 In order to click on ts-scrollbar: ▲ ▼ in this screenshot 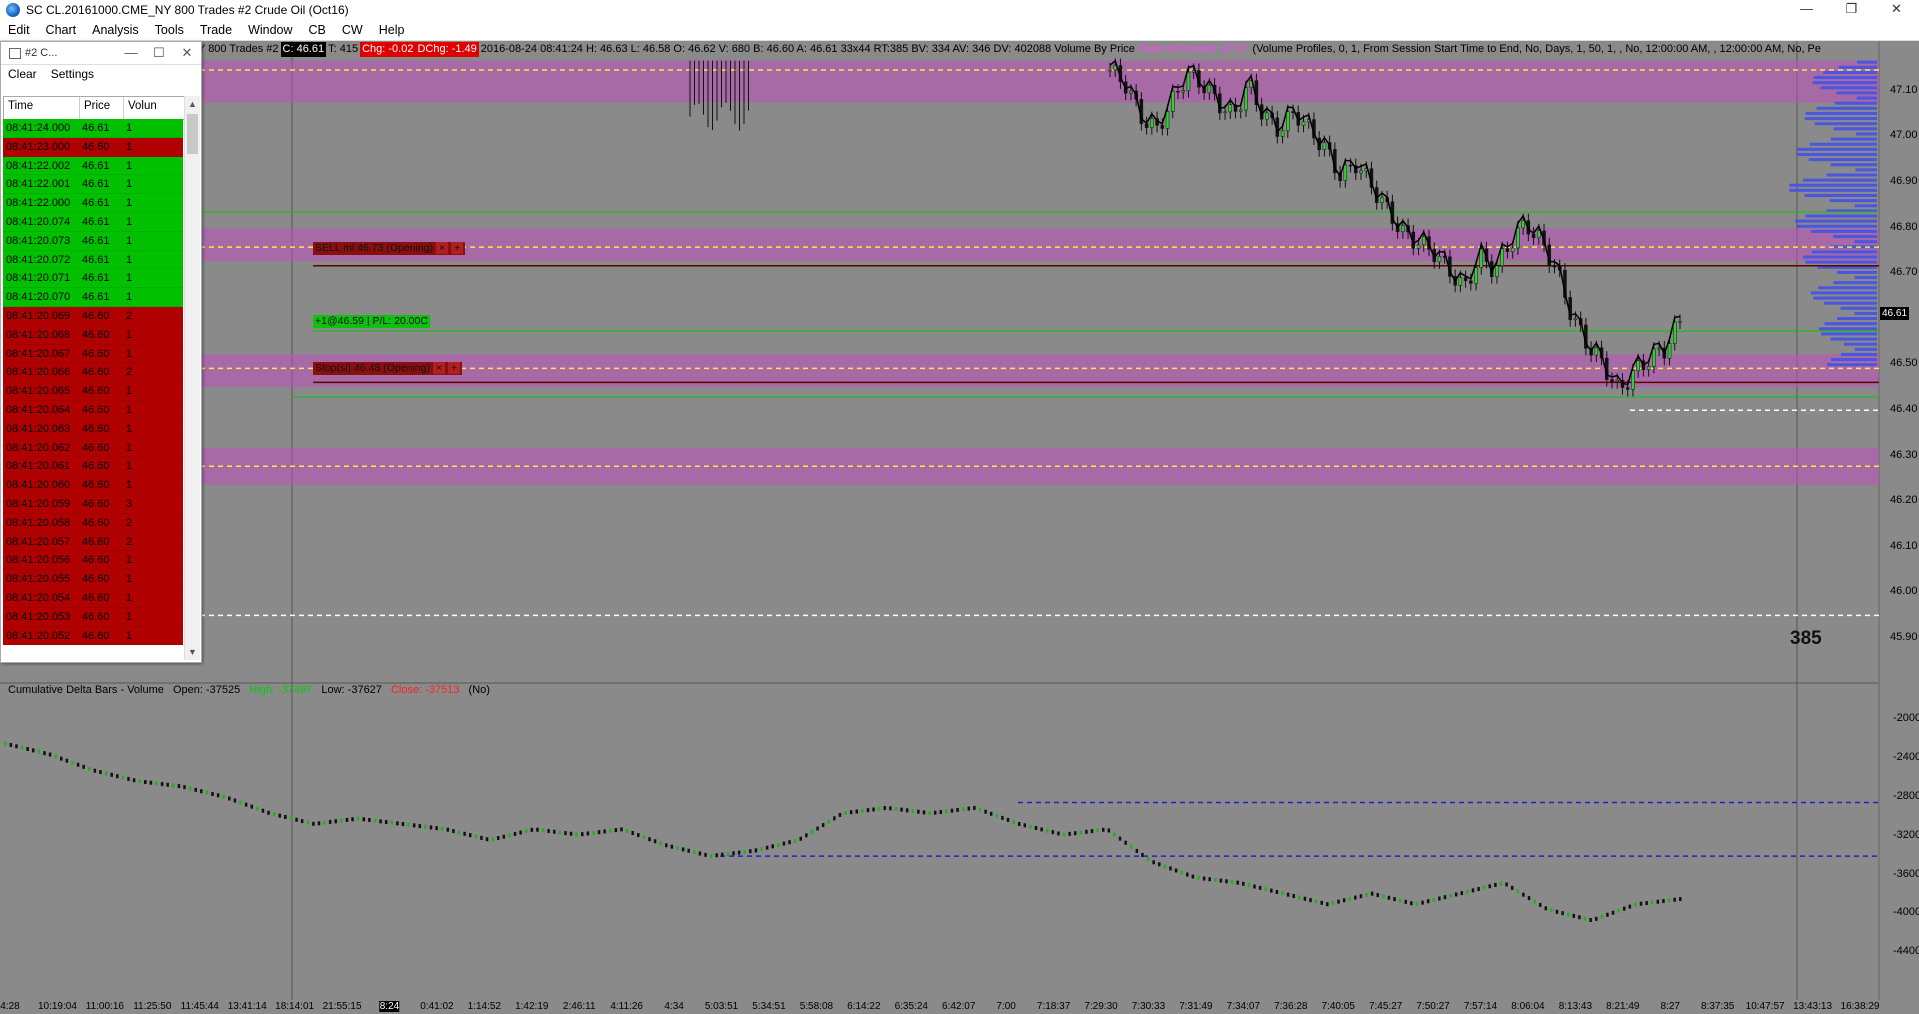, I will do `click(192, 378)`.